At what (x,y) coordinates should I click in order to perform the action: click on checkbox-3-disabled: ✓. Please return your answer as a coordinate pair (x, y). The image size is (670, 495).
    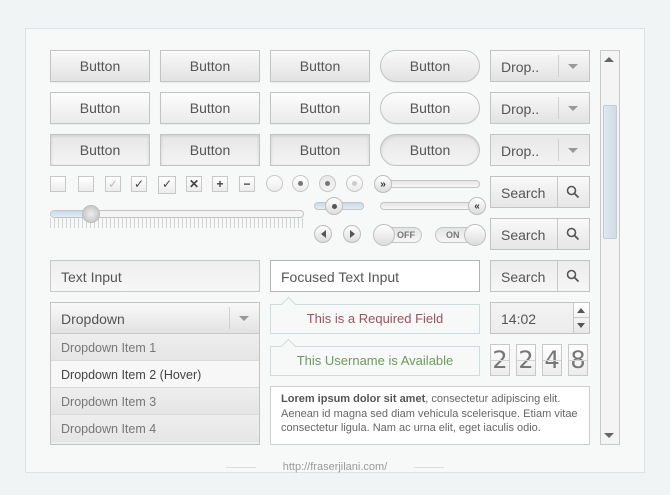
    Looking at the image, I should click on (113, 184).